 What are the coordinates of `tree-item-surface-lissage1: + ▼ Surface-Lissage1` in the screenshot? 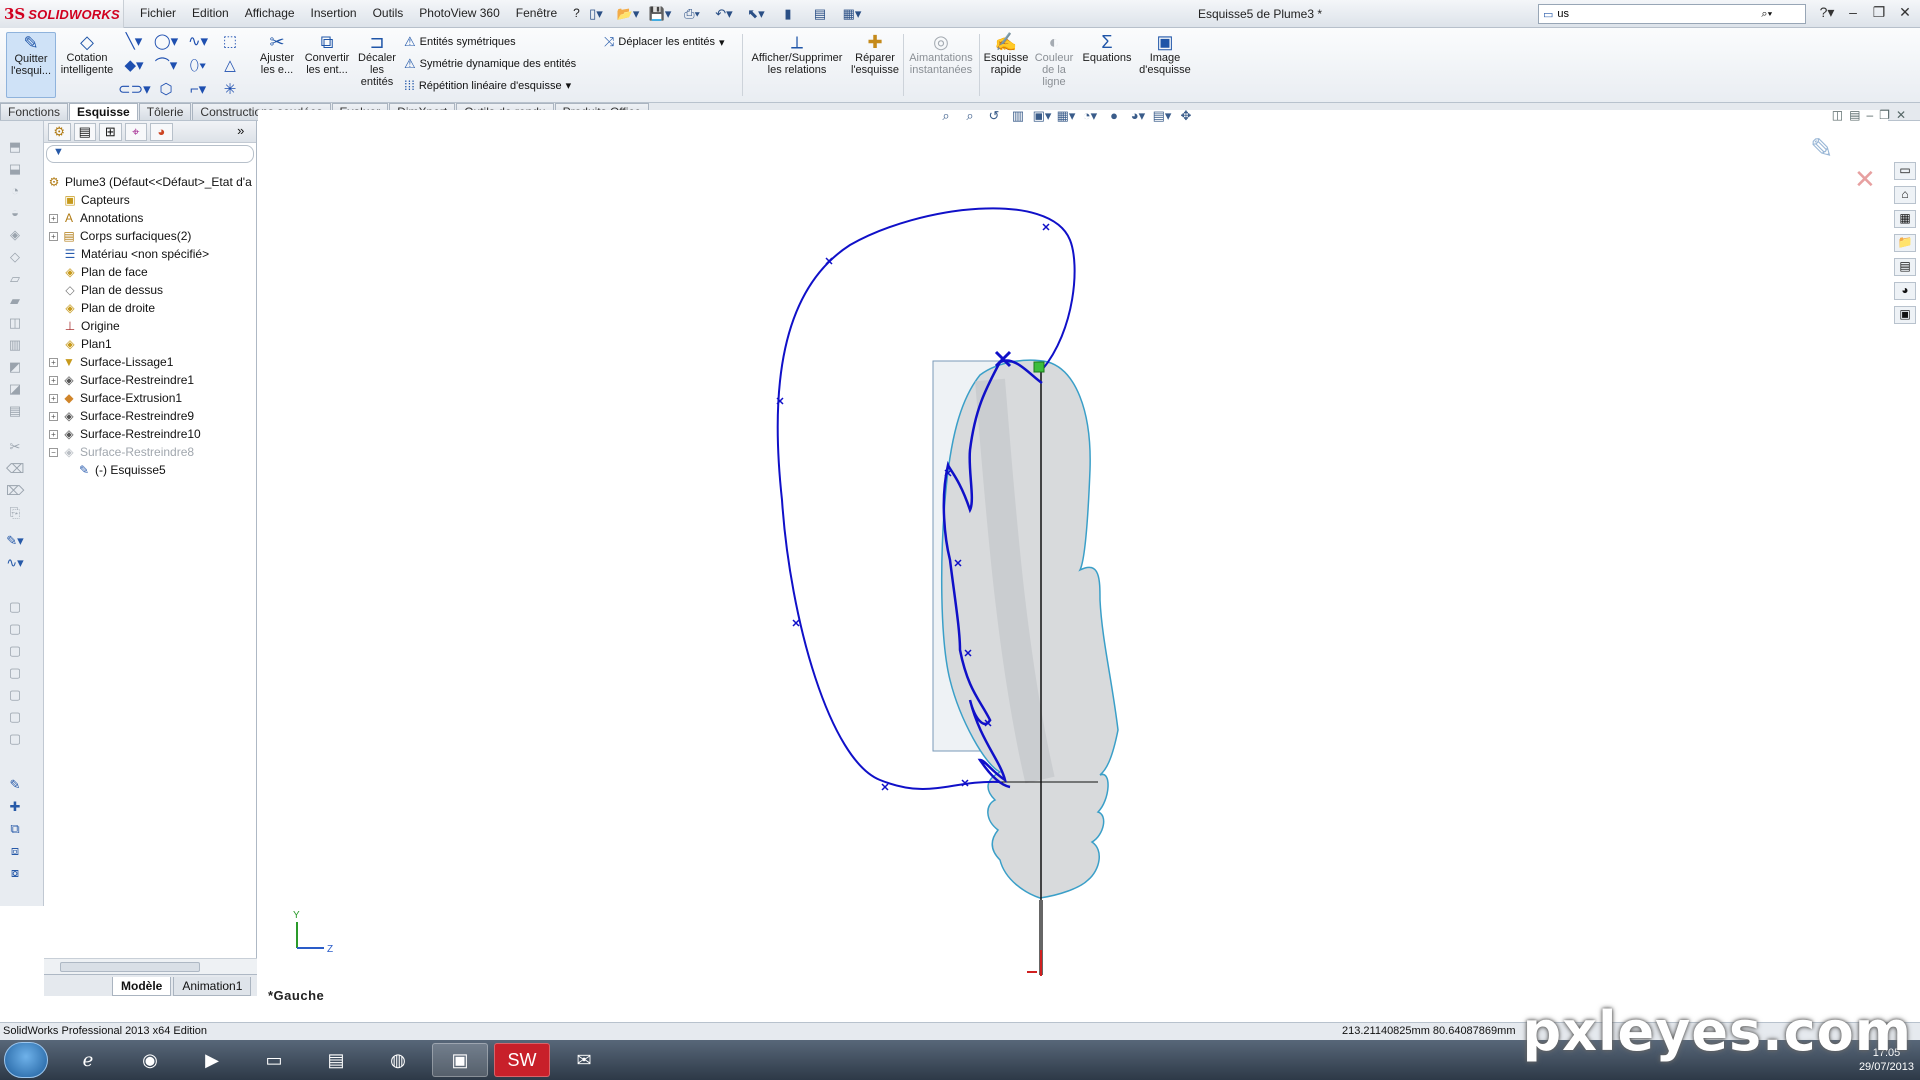 It's located at (111, 362).